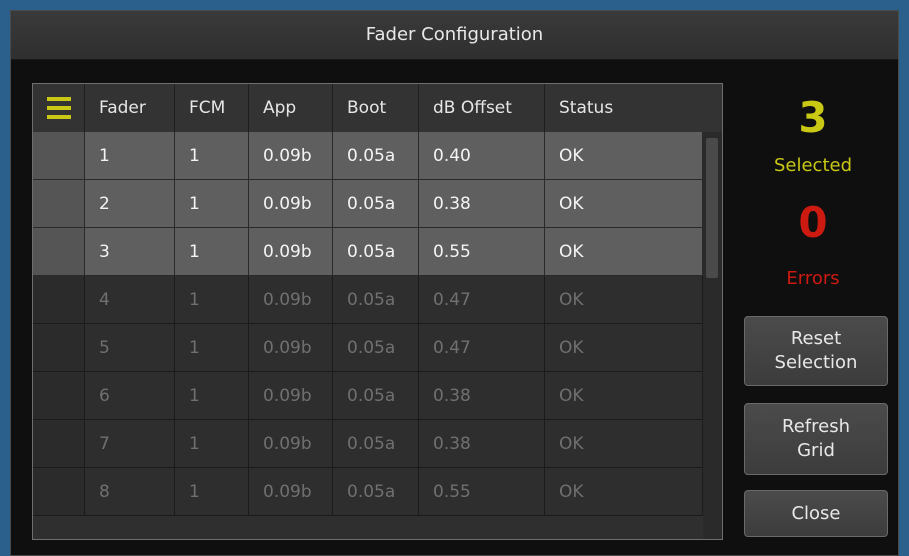 The width and height of the screenshot is (909, 556). Describe the element at coordinates (130, 108) in the screenshot. I see `column-header-fader: Fader` at that location.